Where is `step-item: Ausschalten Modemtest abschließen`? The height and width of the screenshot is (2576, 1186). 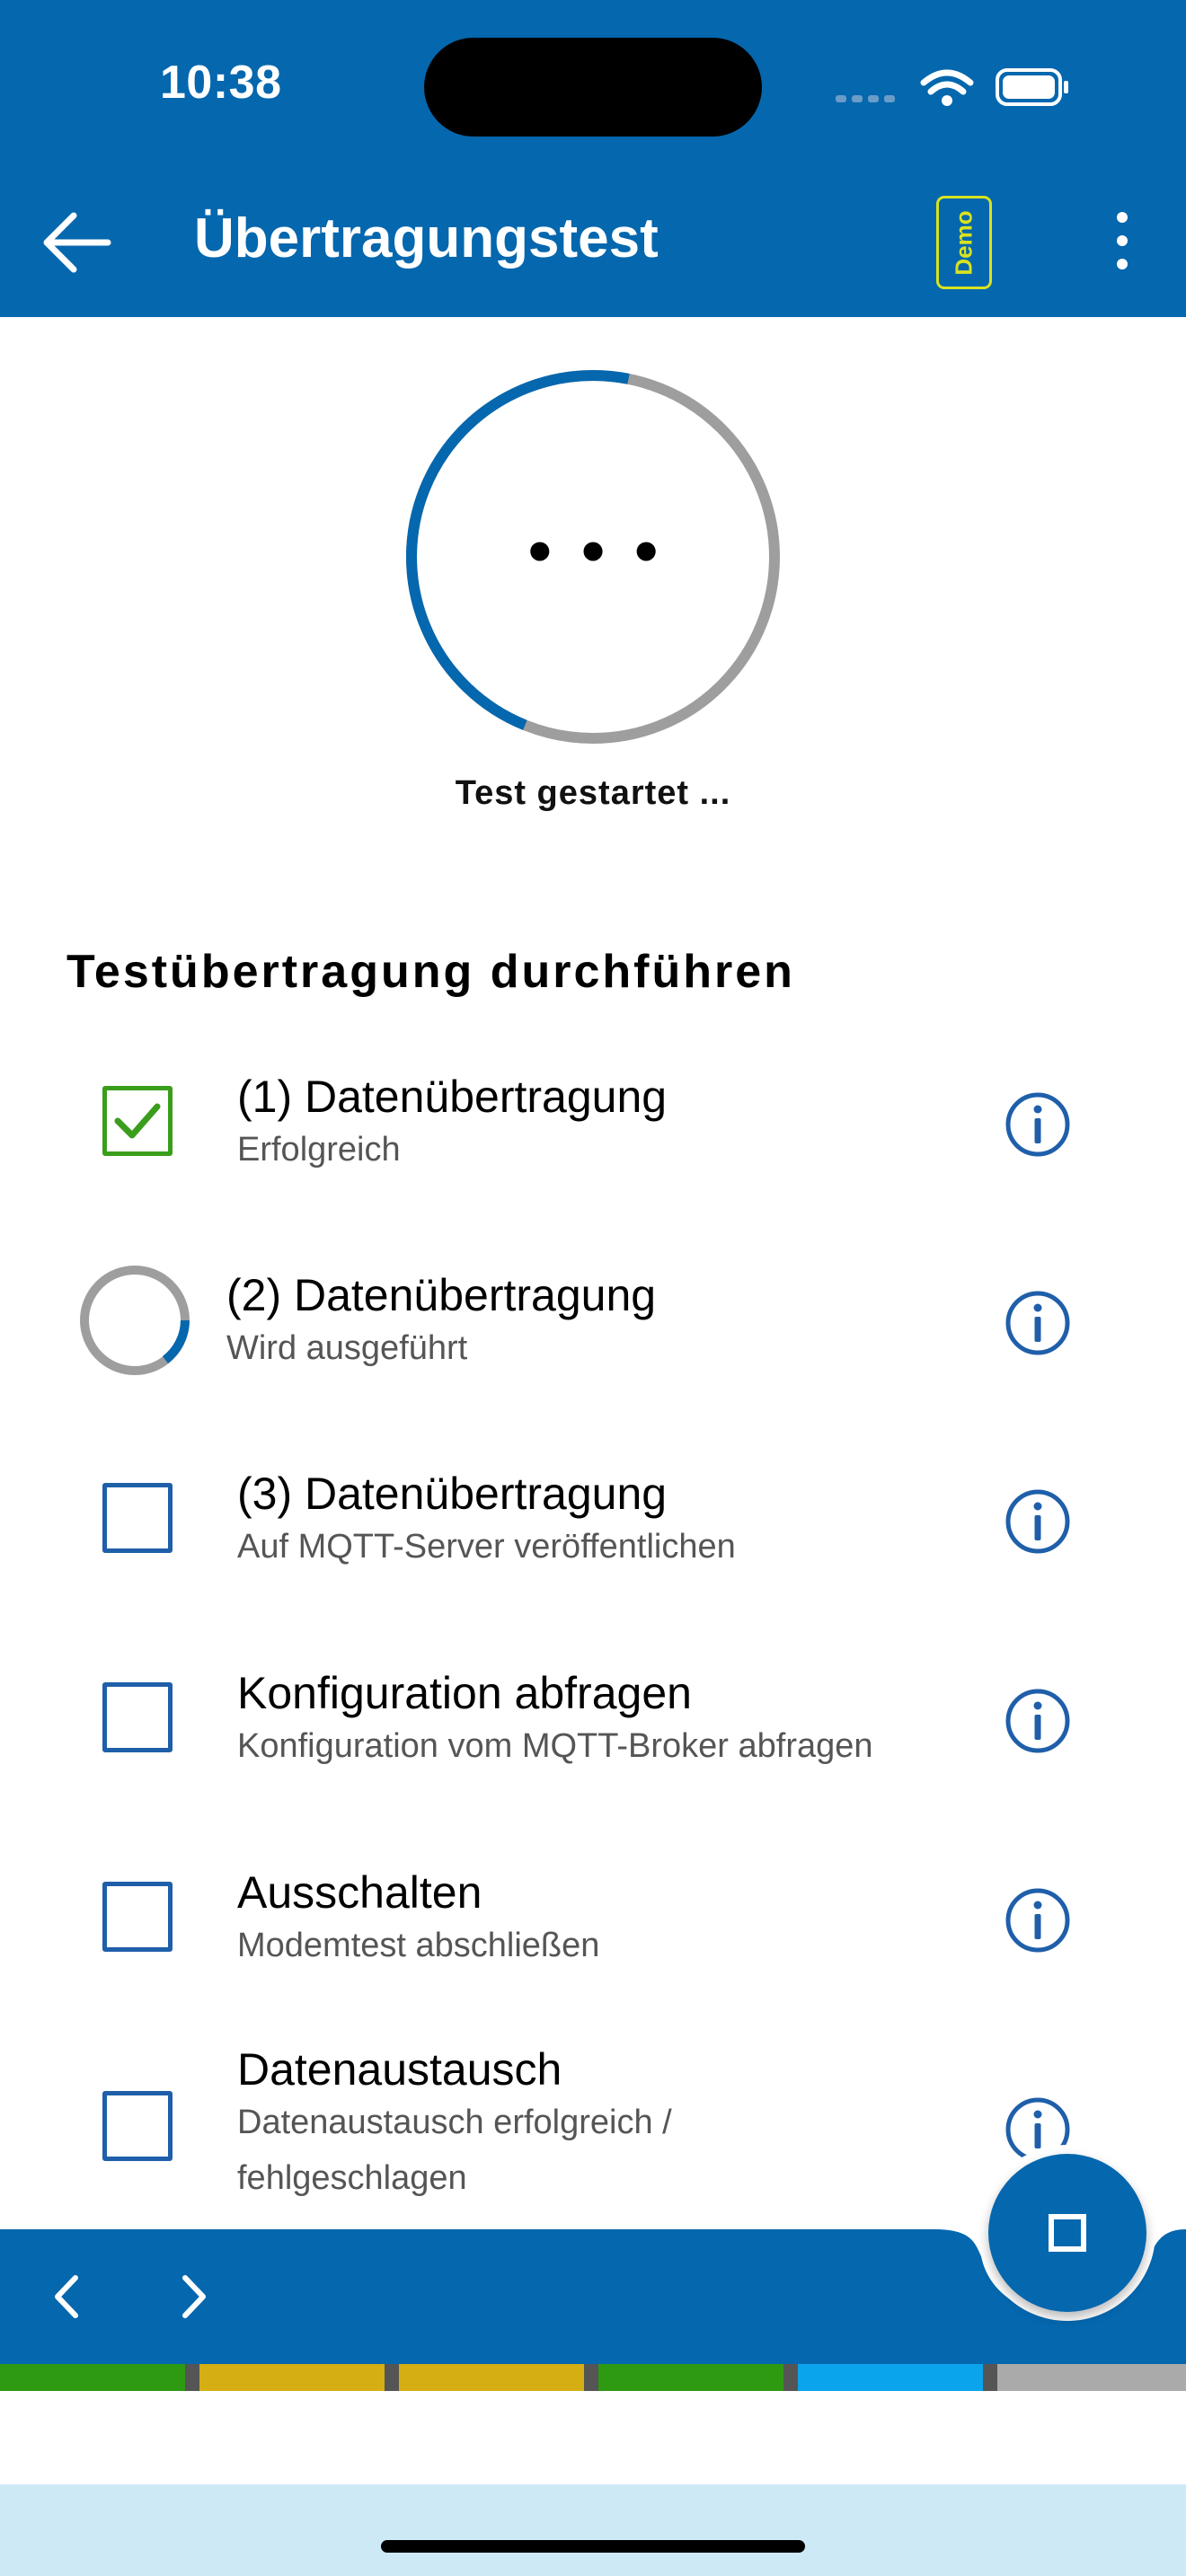
step-item: Ausschalten Modemtest abschließen is located at coordinates (593, 1941).